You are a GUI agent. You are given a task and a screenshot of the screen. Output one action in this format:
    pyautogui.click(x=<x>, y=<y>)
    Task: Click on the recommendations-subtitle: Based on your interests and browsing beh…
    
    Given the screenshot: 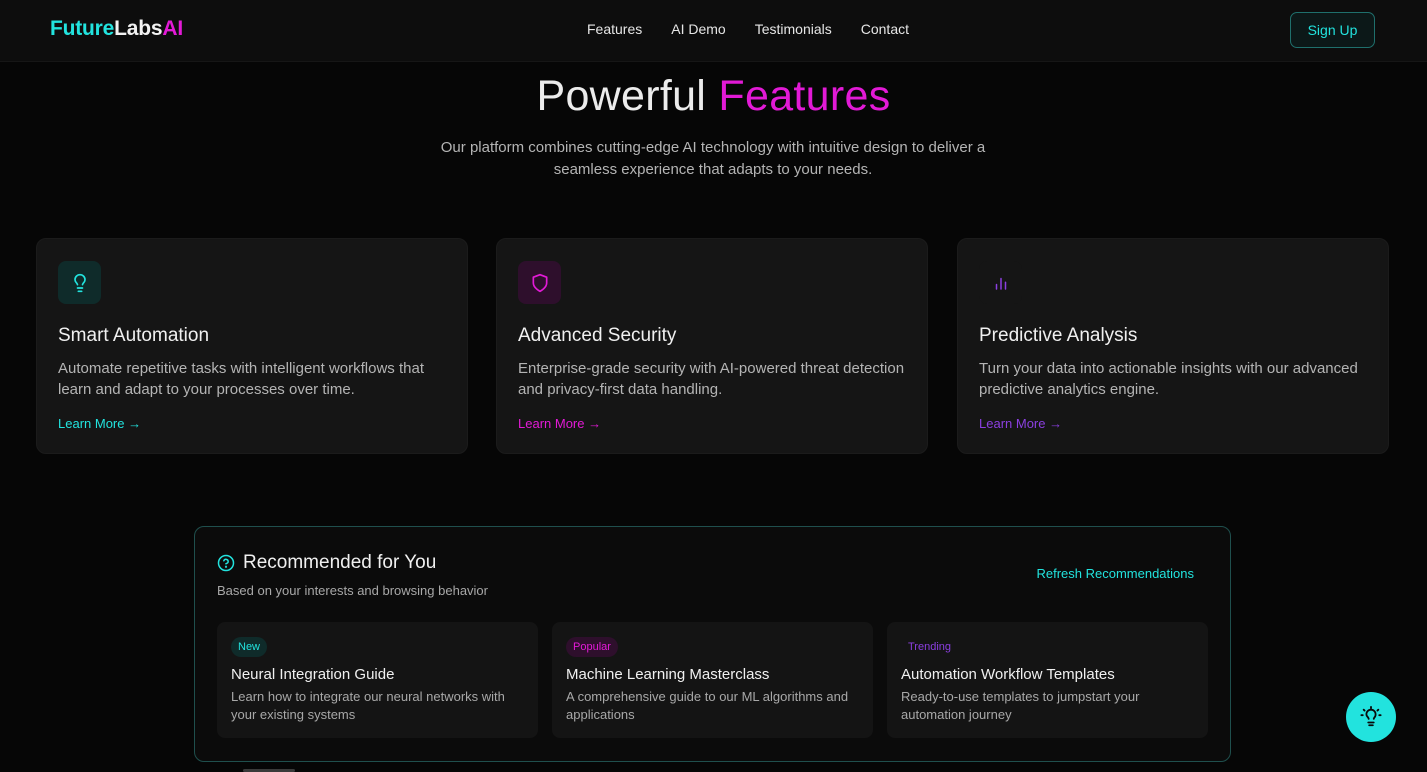 What is the action you would take?
    pyautogui.click(x=352, y=590)
    